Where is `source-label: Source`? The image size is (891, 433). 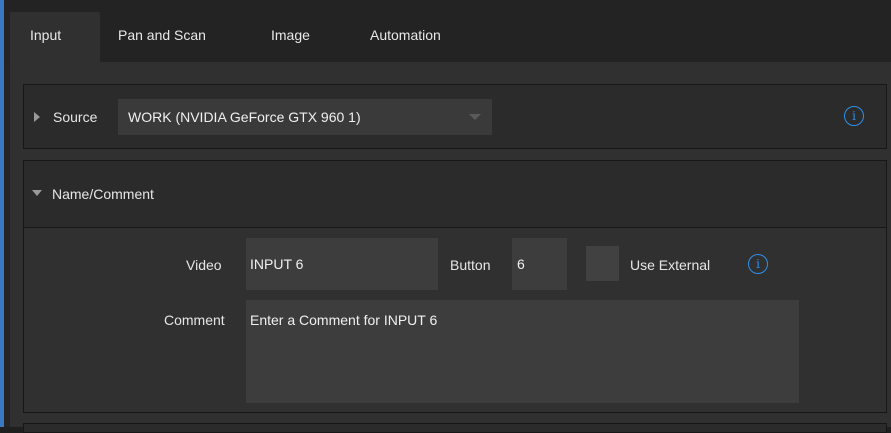 source-label: Source is located at coordinates (75, 117).